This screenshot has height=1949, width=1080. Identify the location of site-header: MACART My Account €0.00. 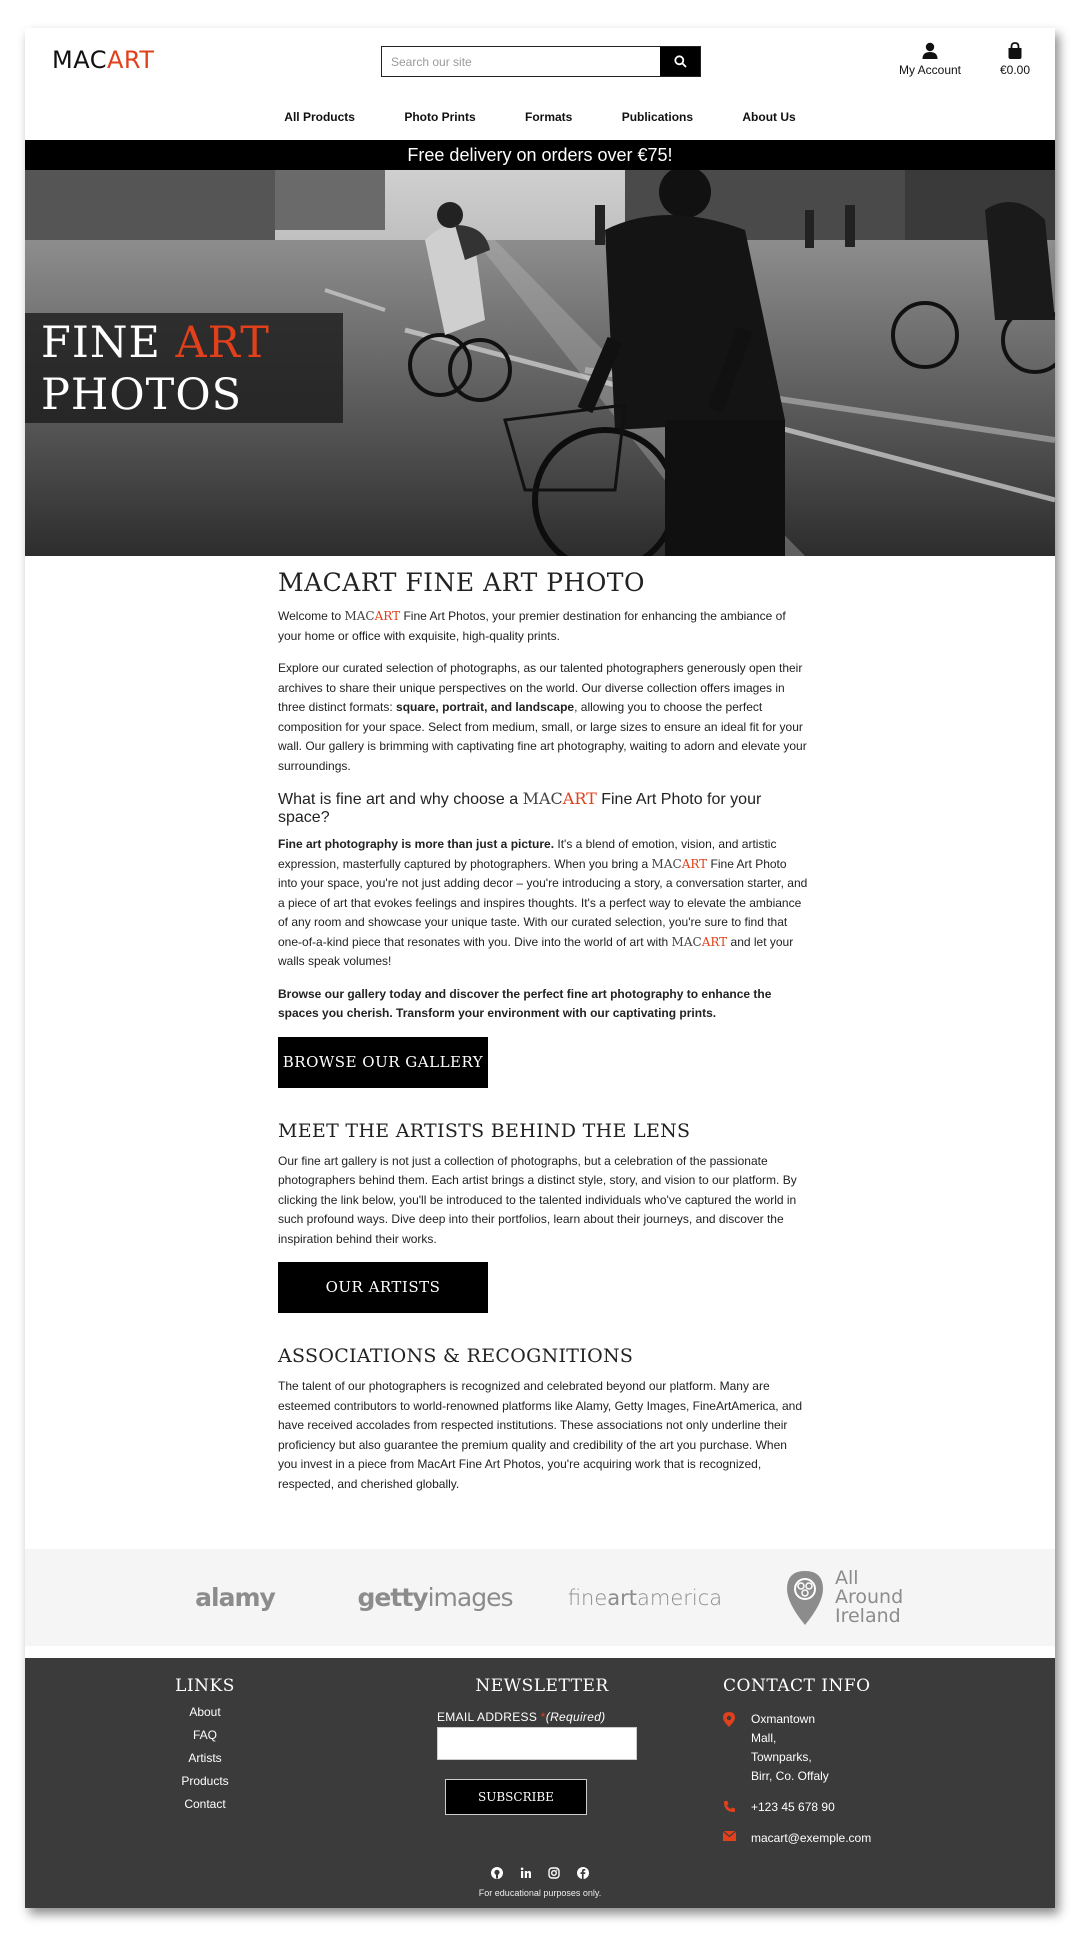
(540, 84).